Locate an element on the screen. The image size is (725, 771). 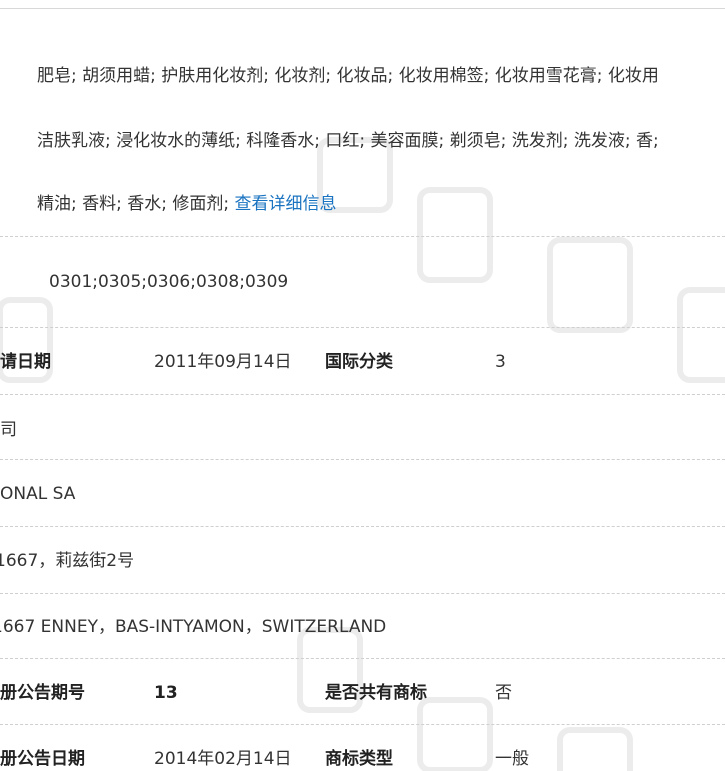
registration-issue-value: 13 is located at coordinates (166, 693).